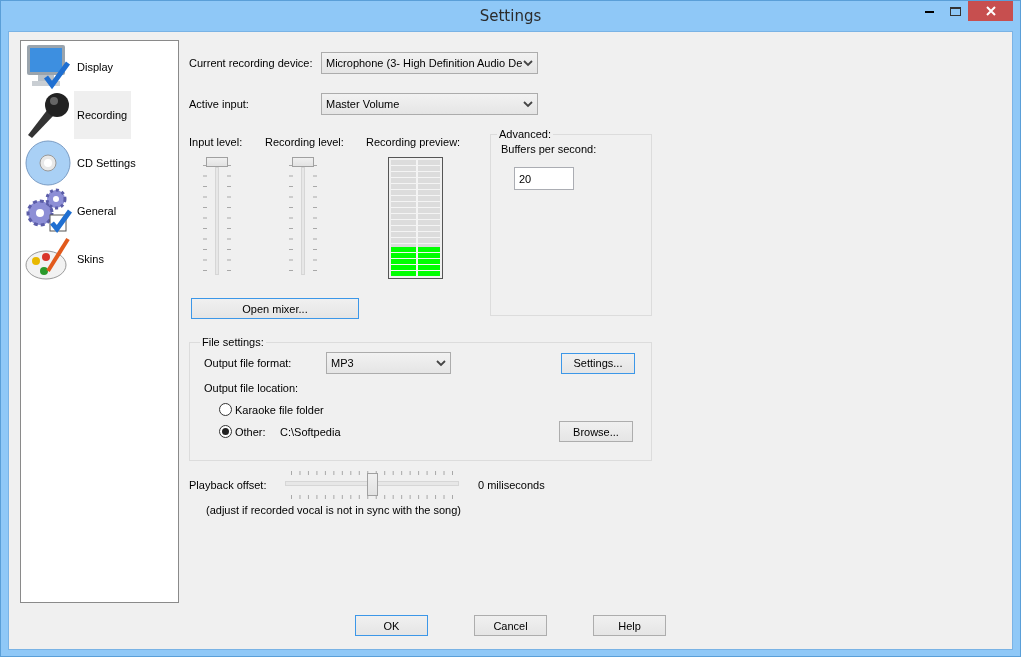 The height and width of the screenshot is (657, 1021). What do you see at coordinates (544, 178) in the screenshot?
I see `buffers-input: 20` at bounding box center [544, 178].